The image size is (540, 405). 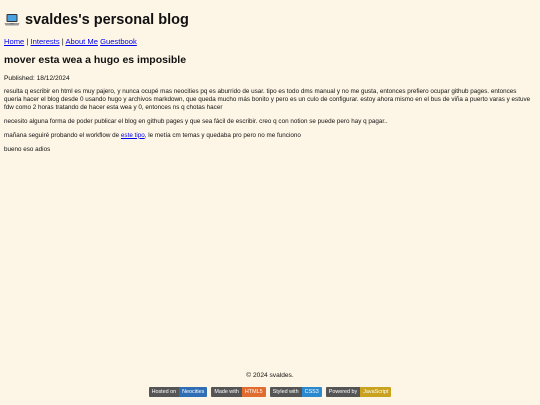 What do you see at coordinates (285, 392) in the screenshot?
I see `badge-label: Styled with` at bounding box center [285, 392].